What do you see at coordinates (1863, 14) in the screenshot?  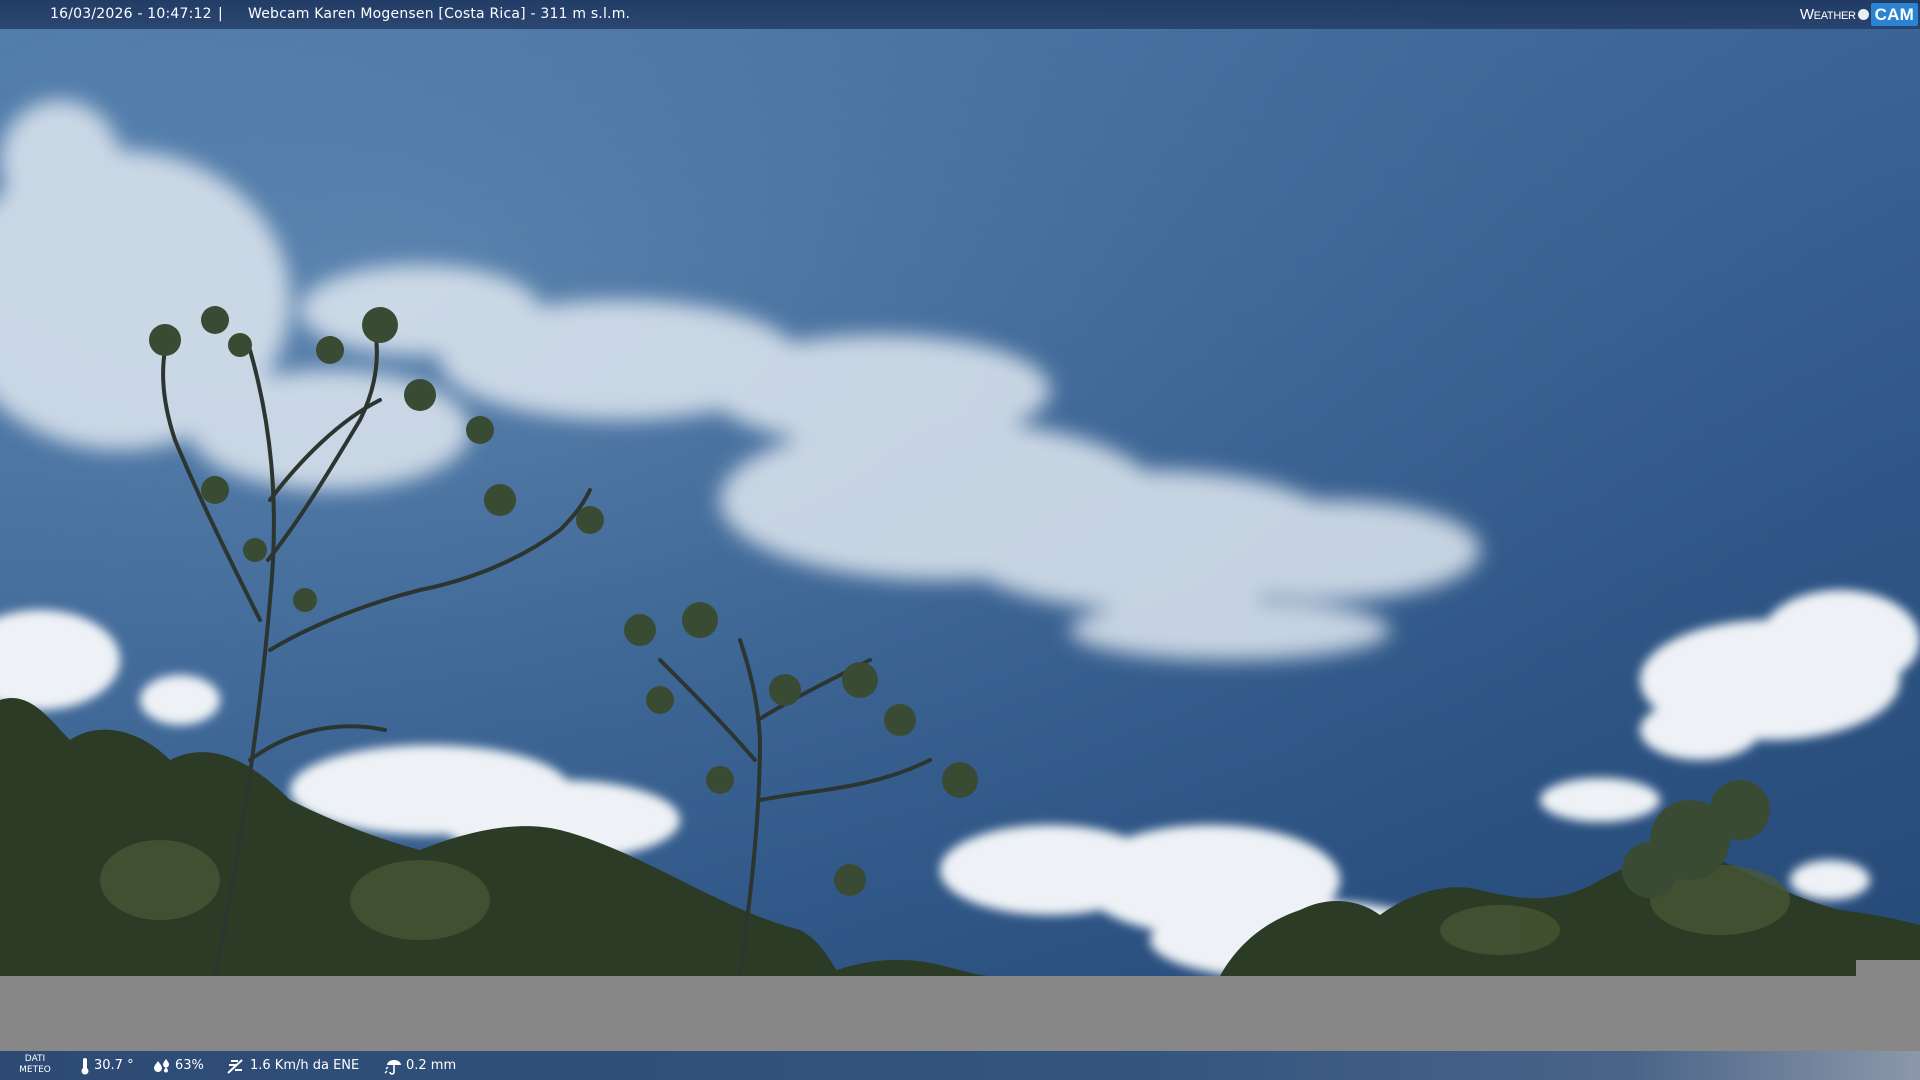 I see `logo-dot-icon` at bounding box center [1863, 14].